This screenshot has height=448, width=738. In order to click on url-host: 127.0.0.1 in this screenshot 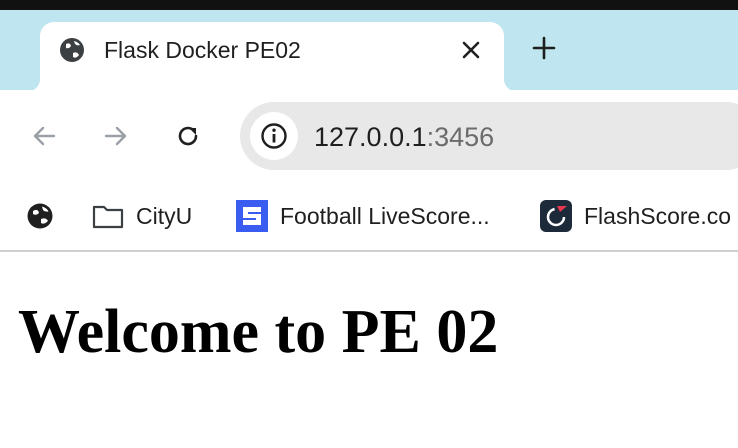, I will do `click(370, 137)`.